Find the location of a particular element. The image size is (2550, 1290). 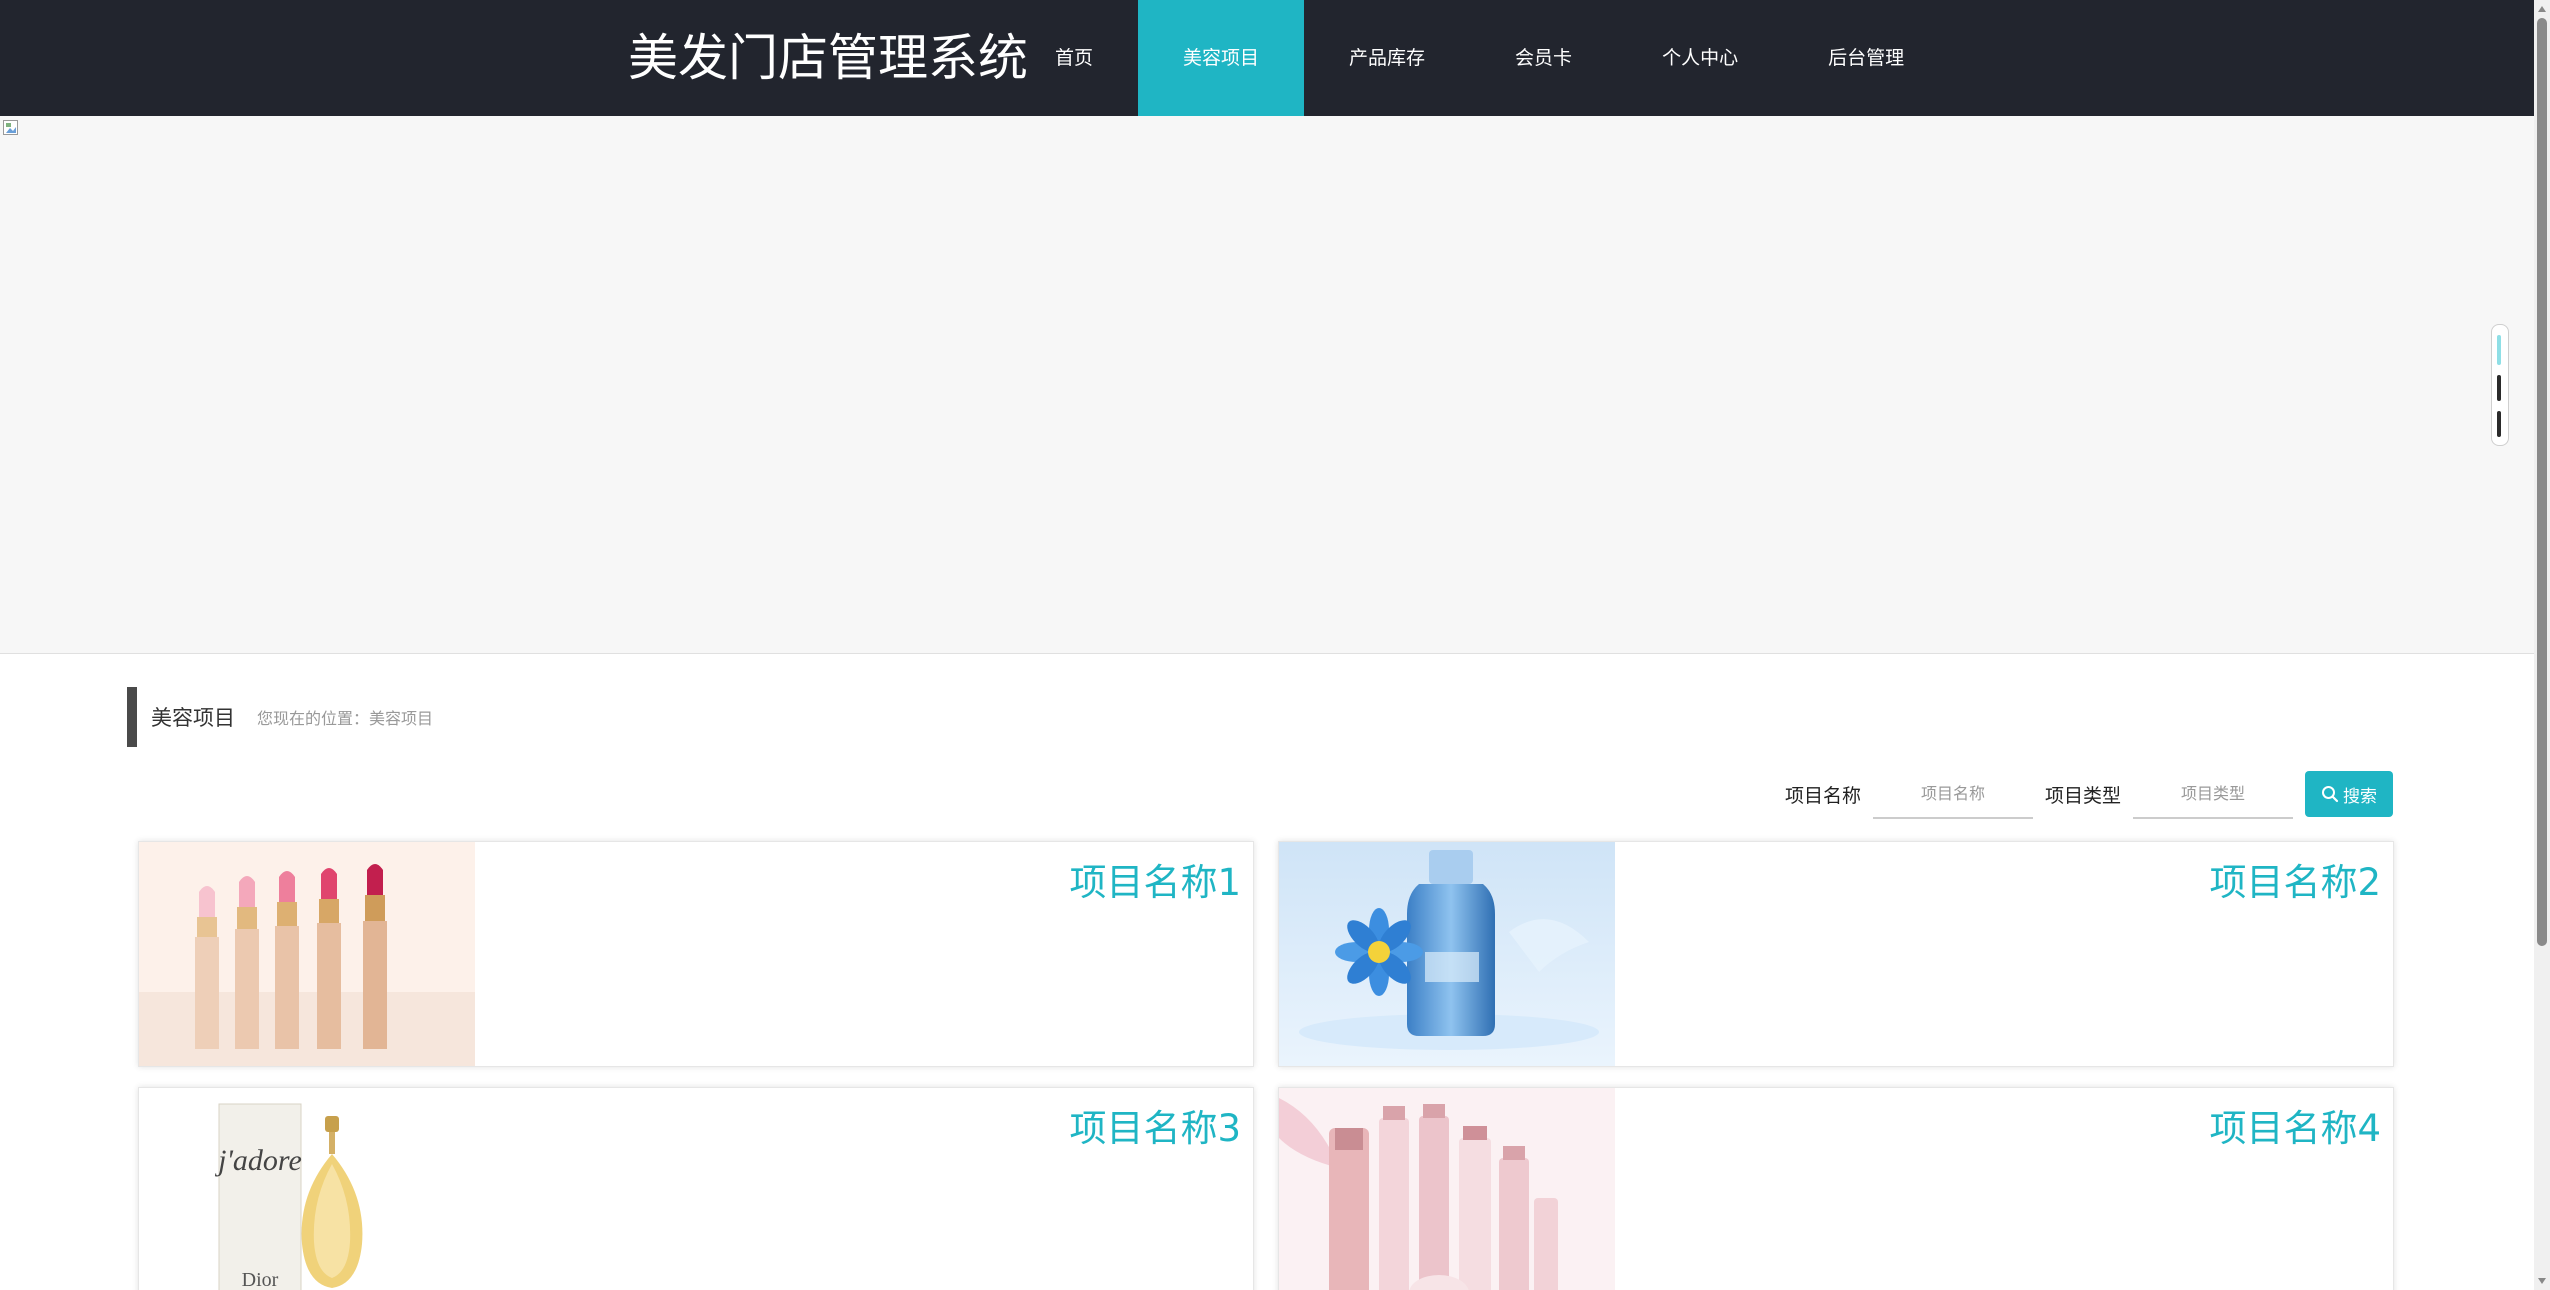

section-title: 美容项目 is located at coordinates (193, 718).